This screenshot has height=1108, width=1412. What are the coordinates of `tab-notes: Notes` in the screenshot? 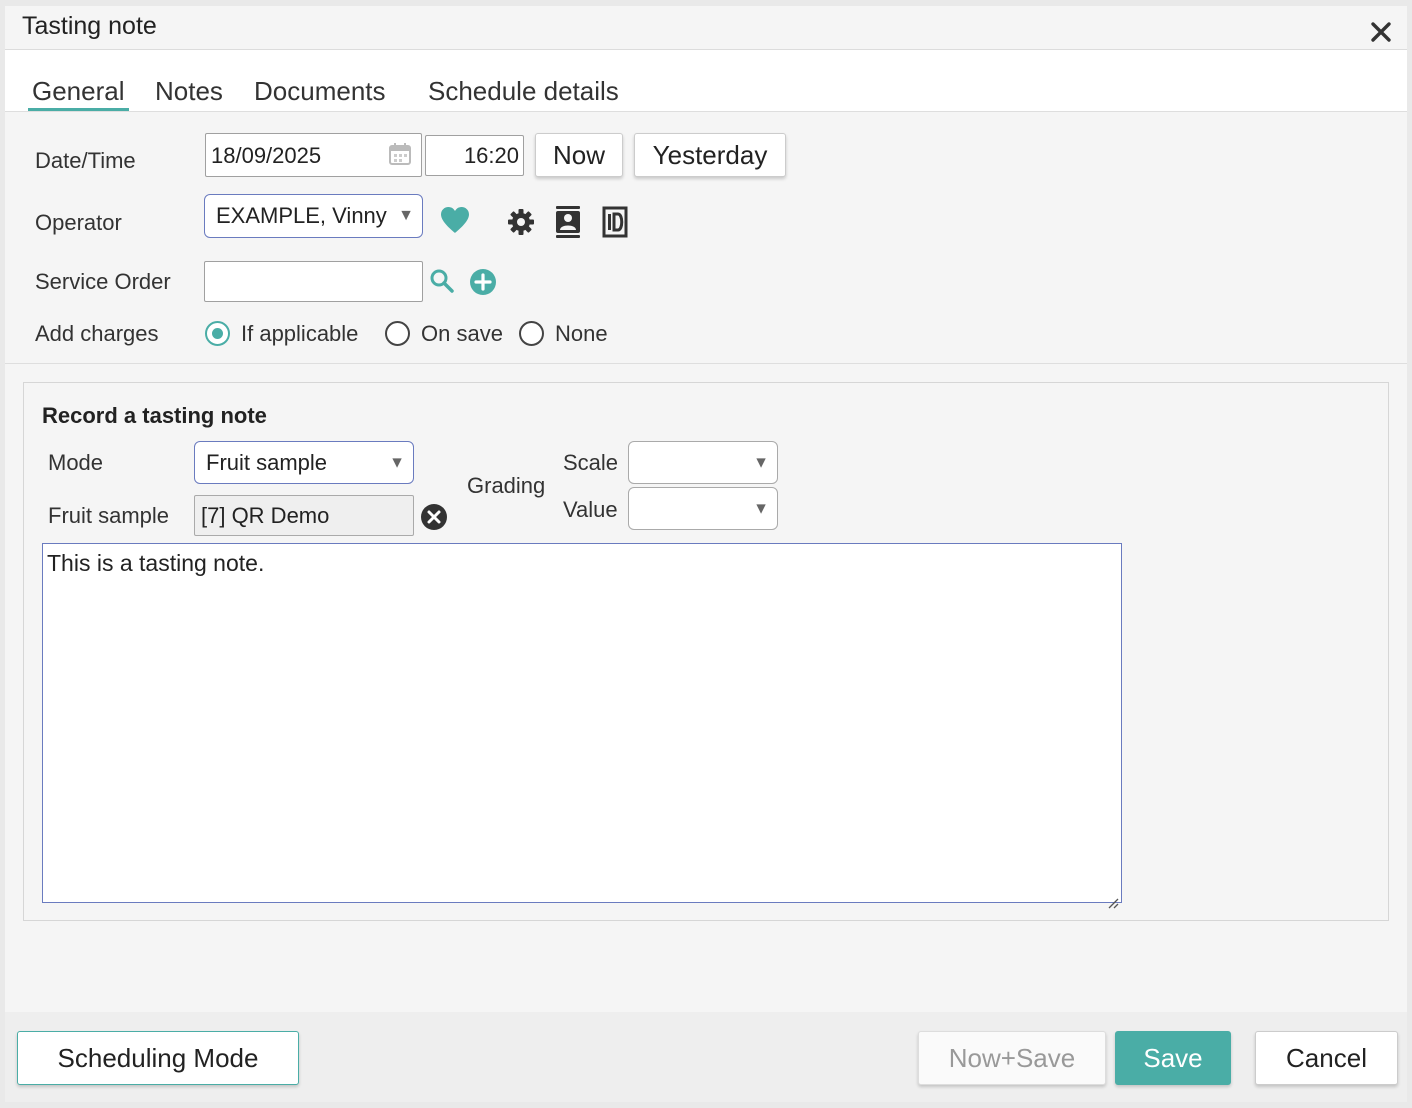 It's located at (189, 91).